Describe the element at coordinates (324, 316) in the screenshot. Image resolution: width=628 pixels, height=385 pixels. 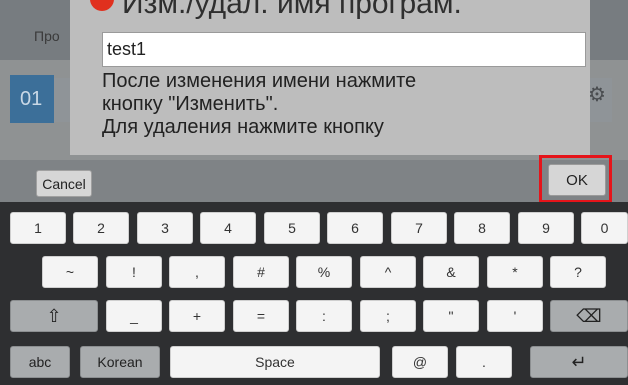
I see `key-colon: :` at that location.